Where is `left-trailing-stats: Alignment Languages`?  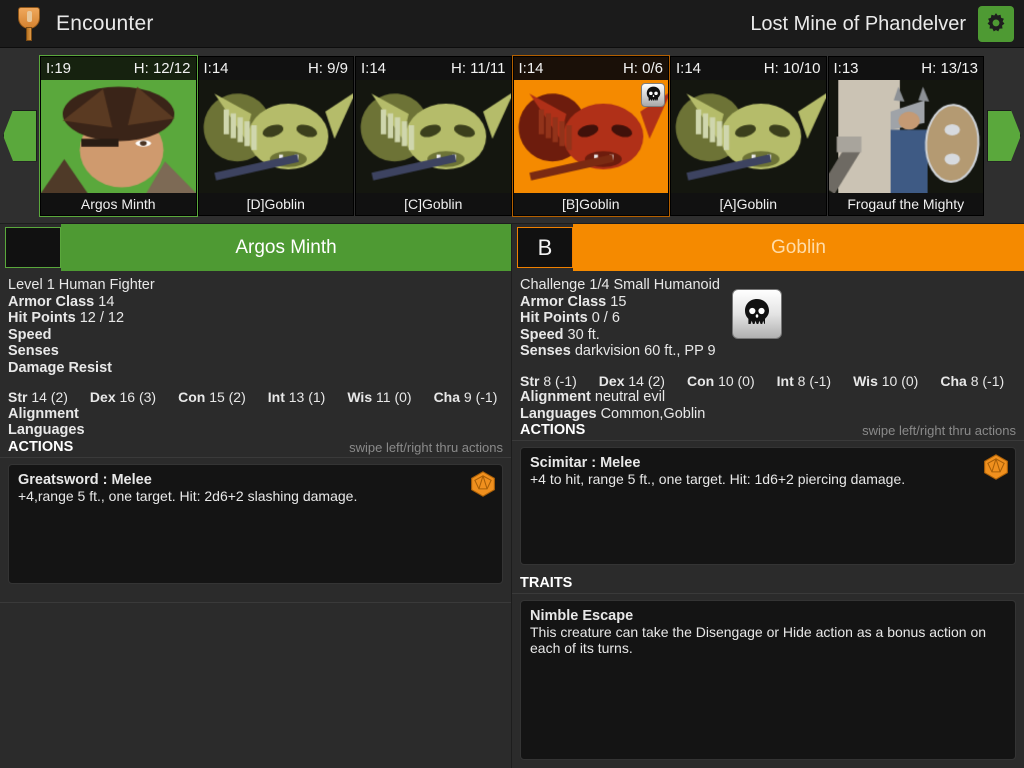
left-trailing-stats: Alignment Languages is located at coordinates (255, 422).